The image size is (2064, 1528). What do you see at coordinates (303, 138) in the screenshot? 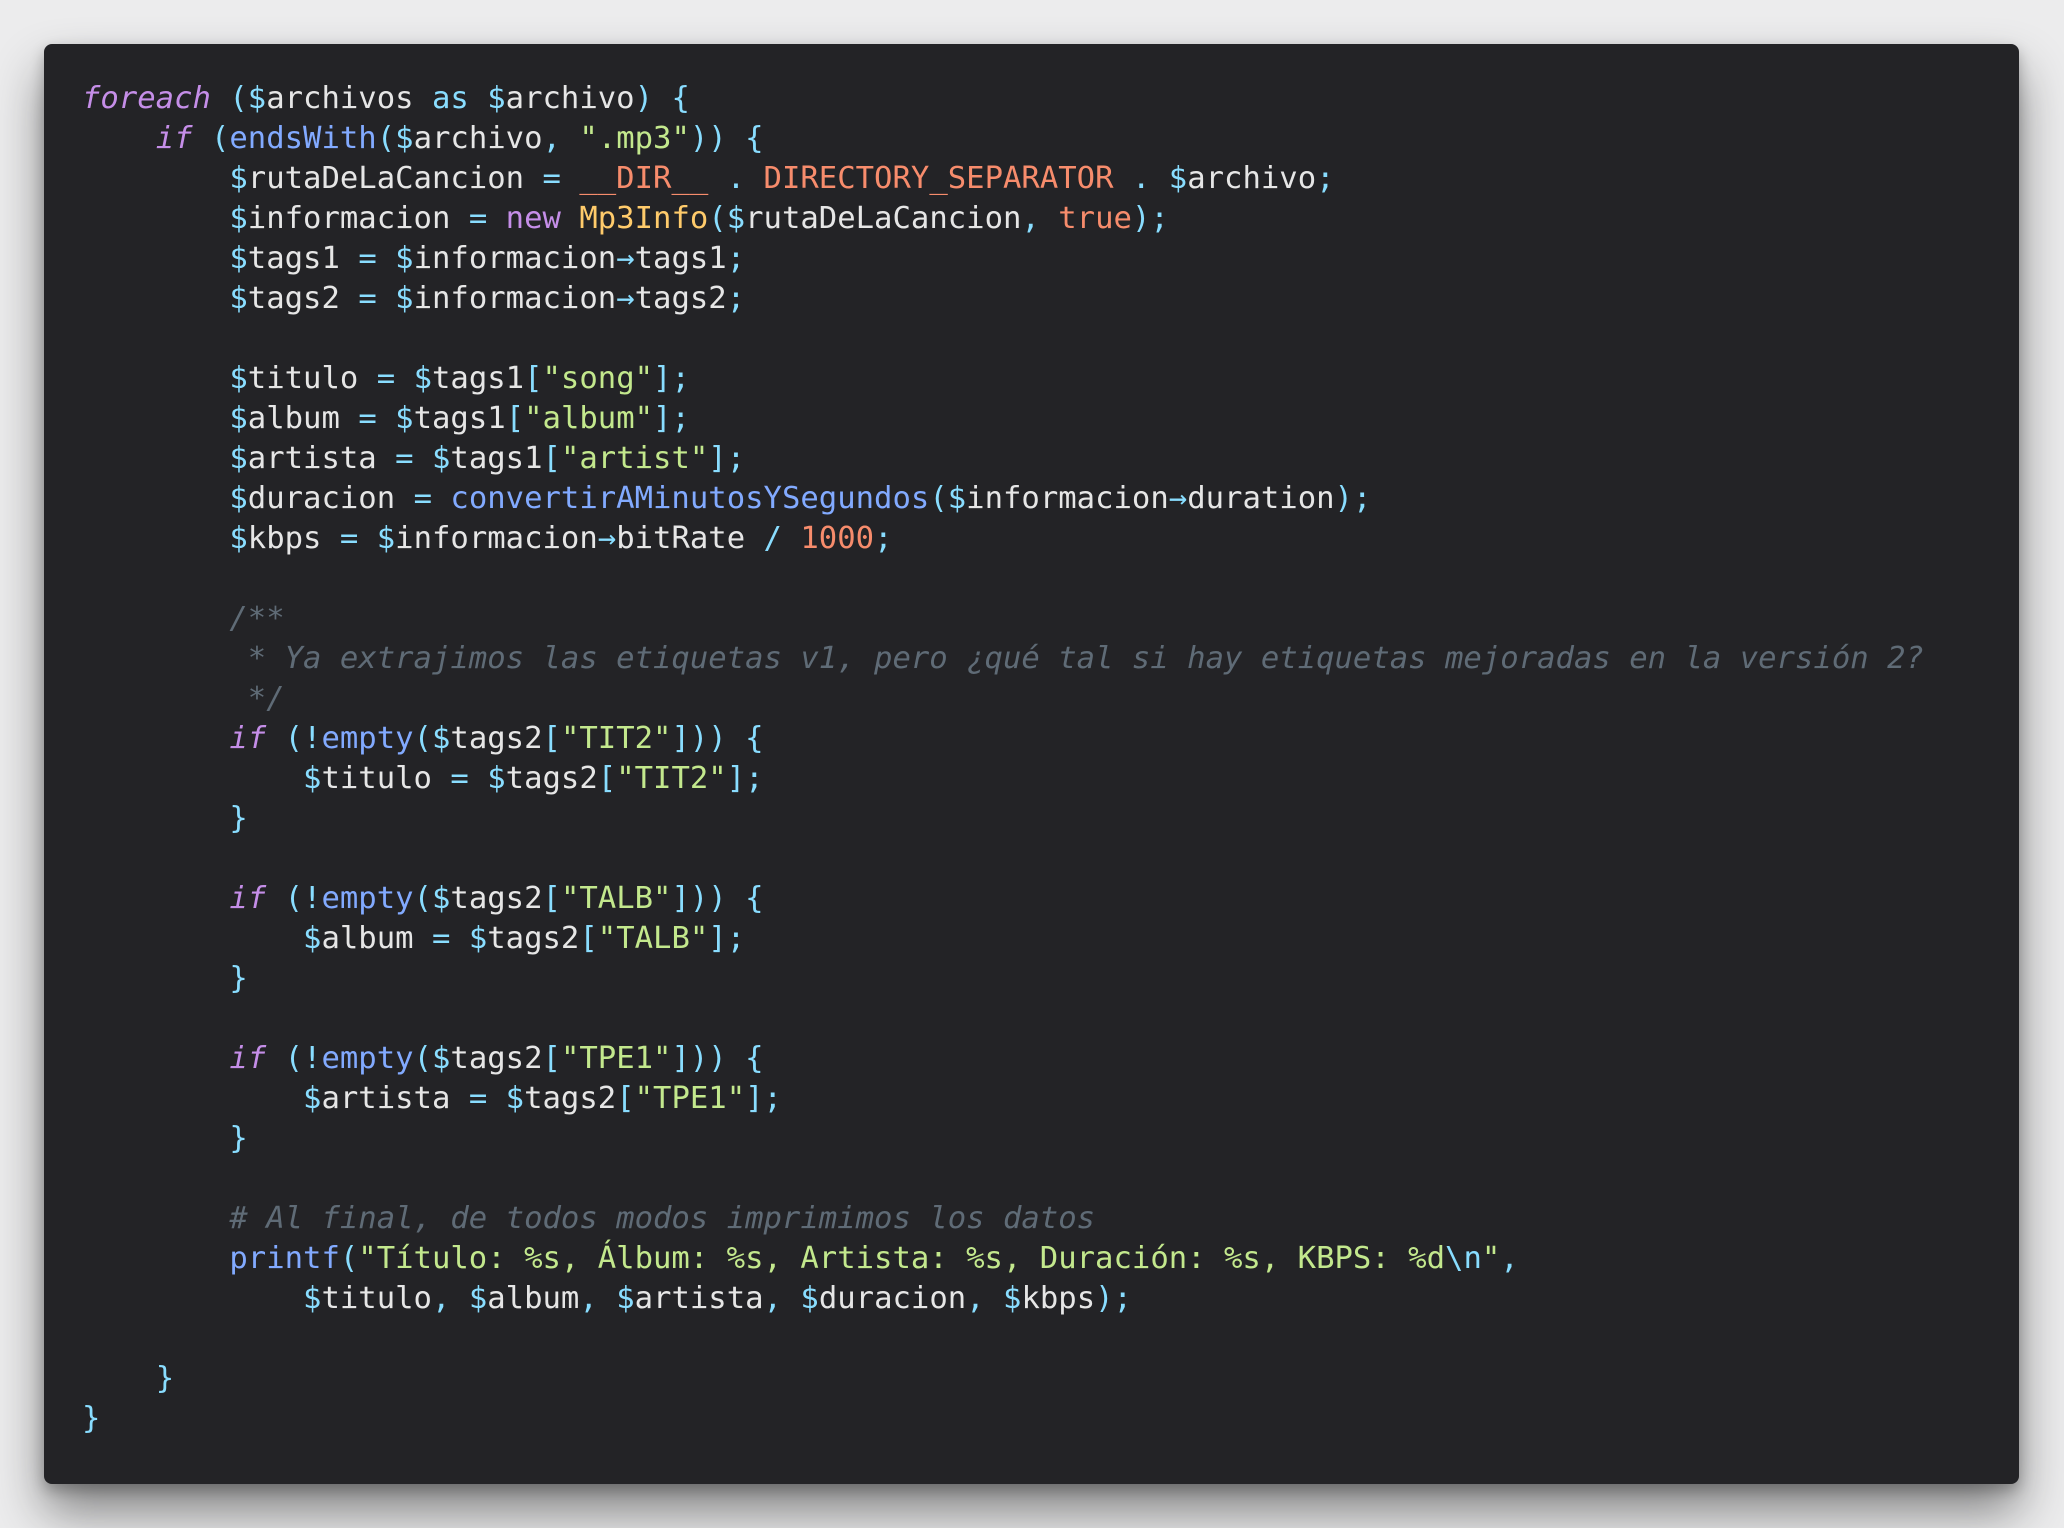
I see `code-token-func: endsWith` at bounding box center [303, 138].